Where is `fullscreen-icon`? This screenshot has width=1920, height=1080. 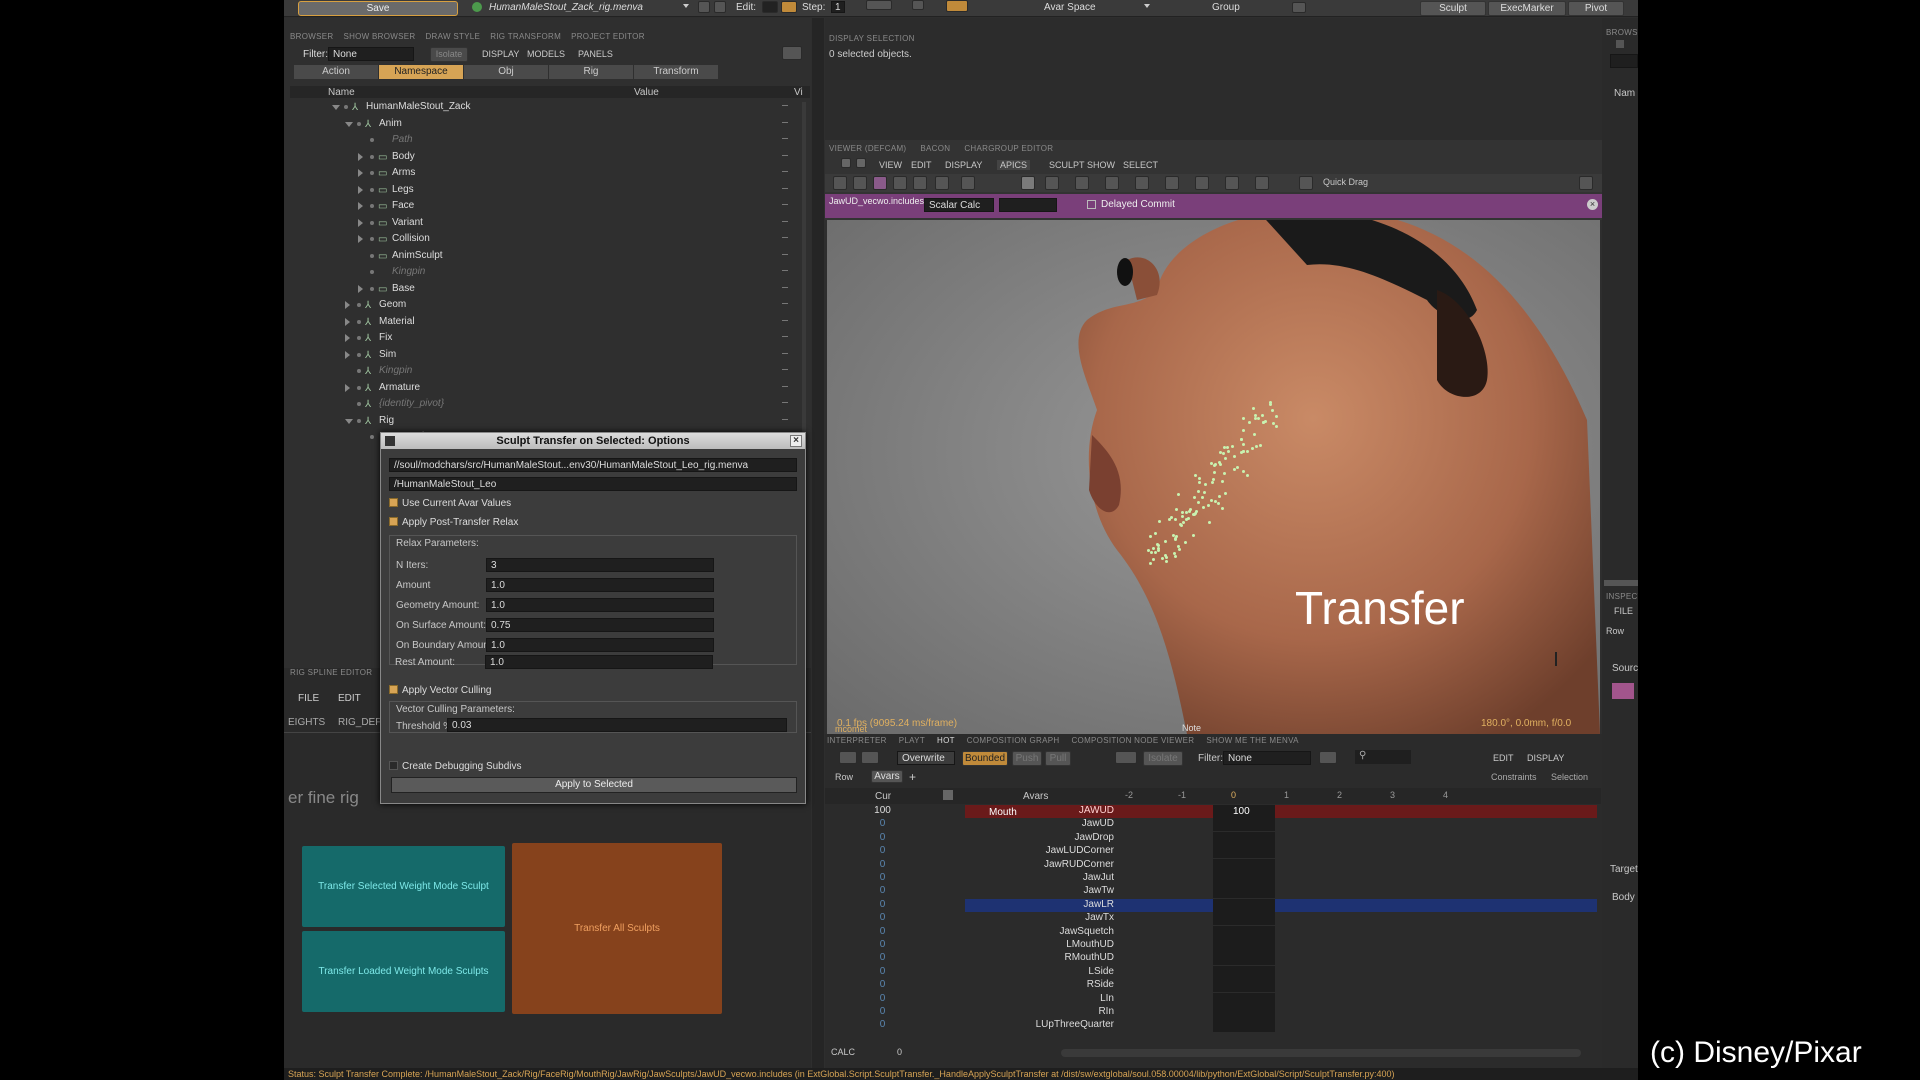 fullscreen-icon is located at coordinates (1586, 183).